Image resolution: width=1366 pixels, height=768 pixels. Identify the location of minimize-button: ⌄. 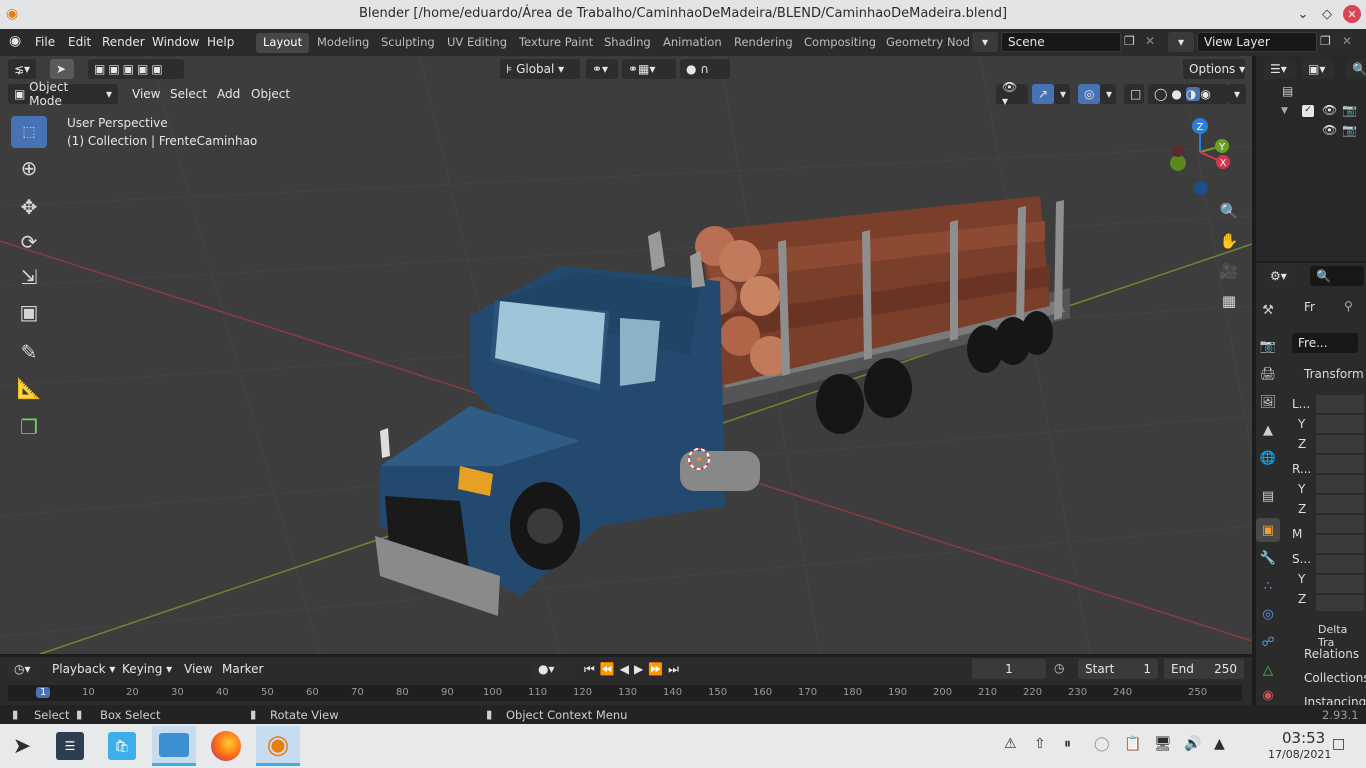
(1303, 14).